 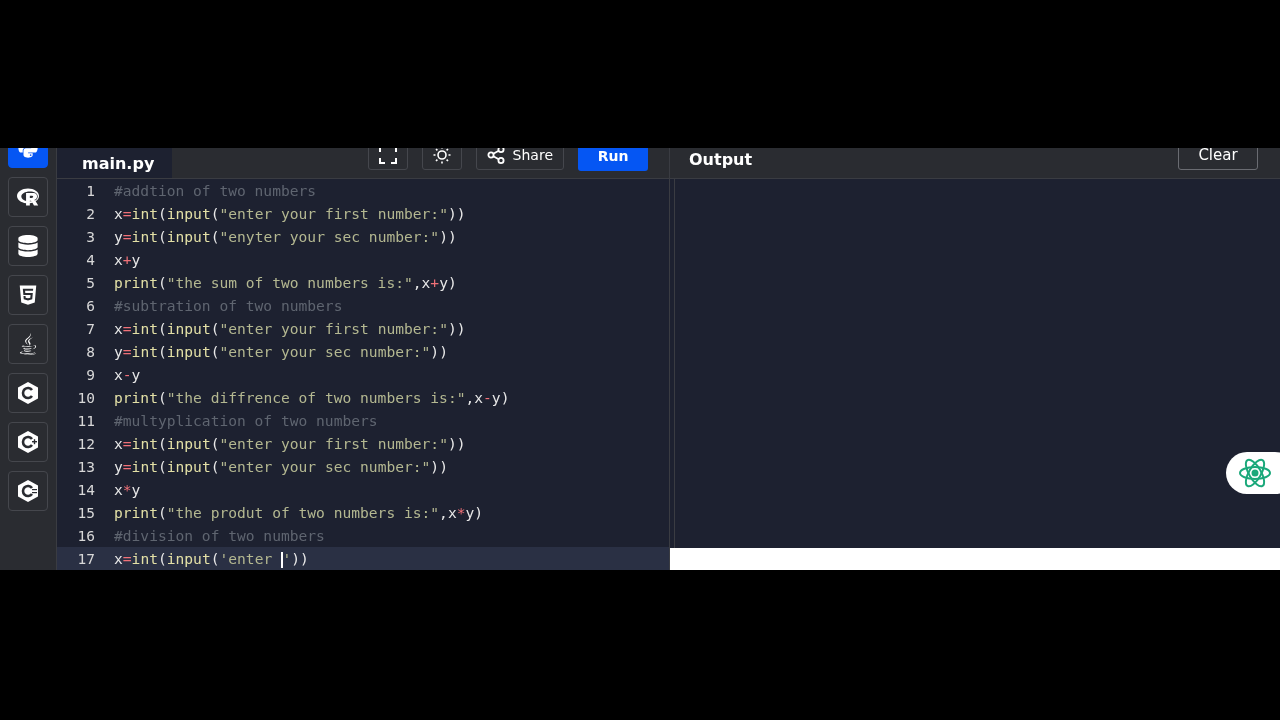 What do you see at coordinates (86, 535) in the screenshot?
I see `line-number: 16` at bounding box center [86, 535].